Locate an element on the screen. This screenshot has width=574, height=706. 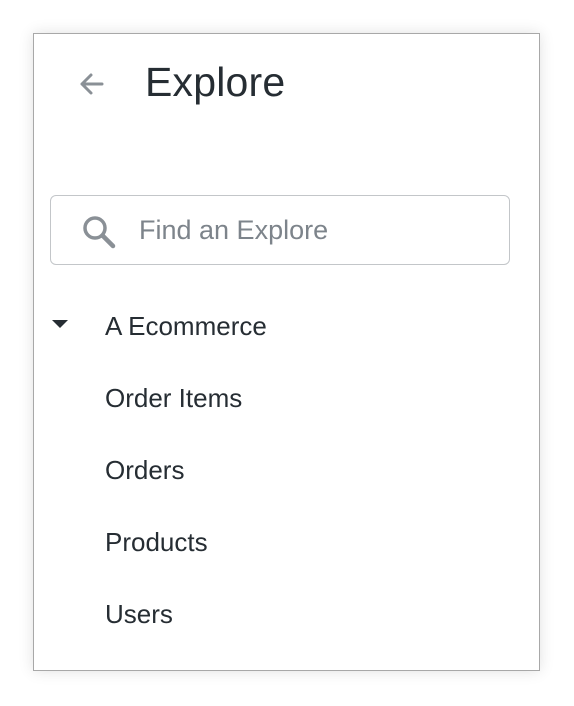
arrow-left-icon is located at coordinates (92, 84).